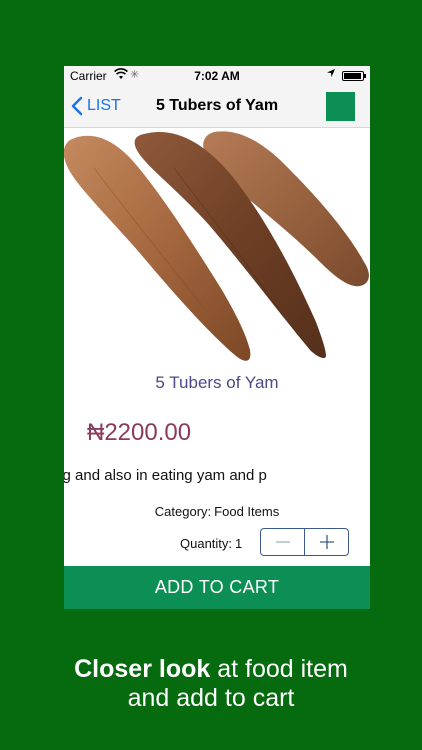 The image size is (422, 750). I want to click on minus-icon, so click(282, 542).